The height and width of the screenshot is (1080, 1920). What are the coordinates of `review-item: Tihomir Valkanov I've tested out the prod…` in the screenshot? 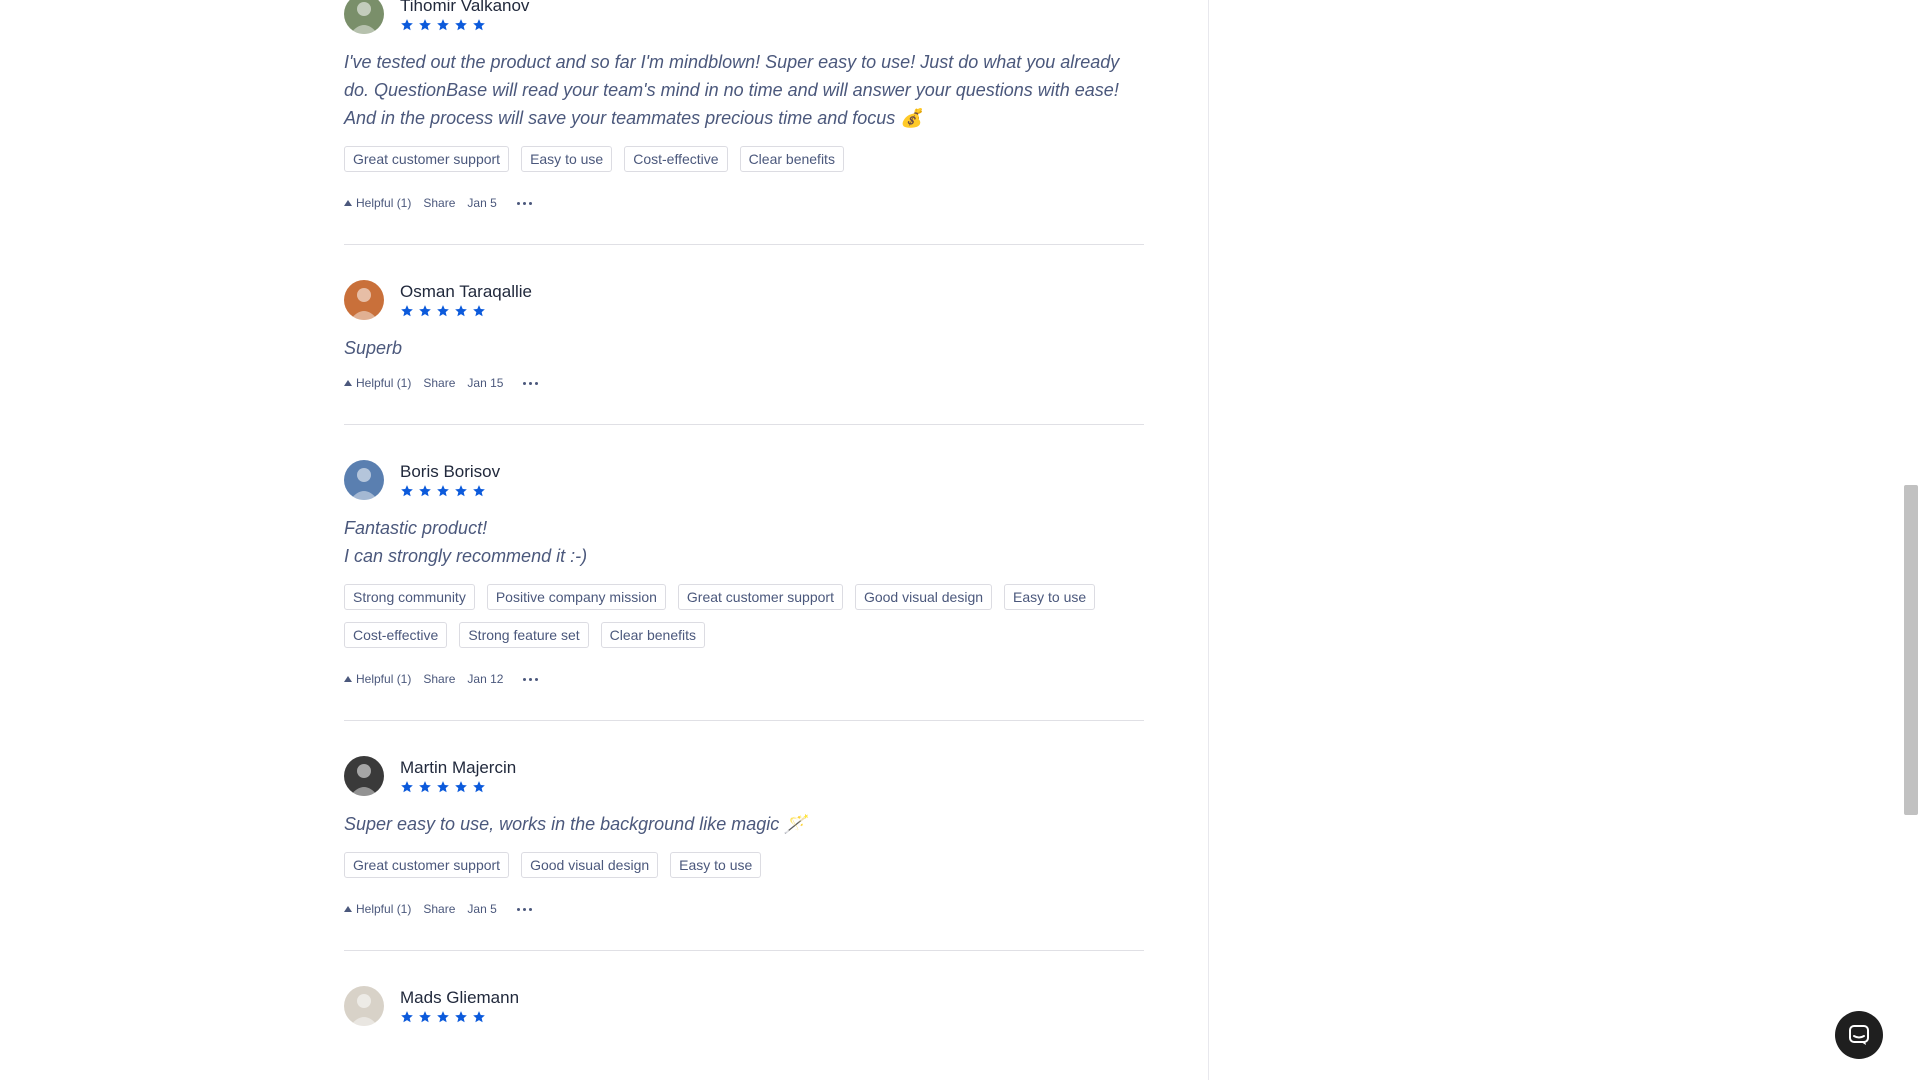 It's located at (744, 122).